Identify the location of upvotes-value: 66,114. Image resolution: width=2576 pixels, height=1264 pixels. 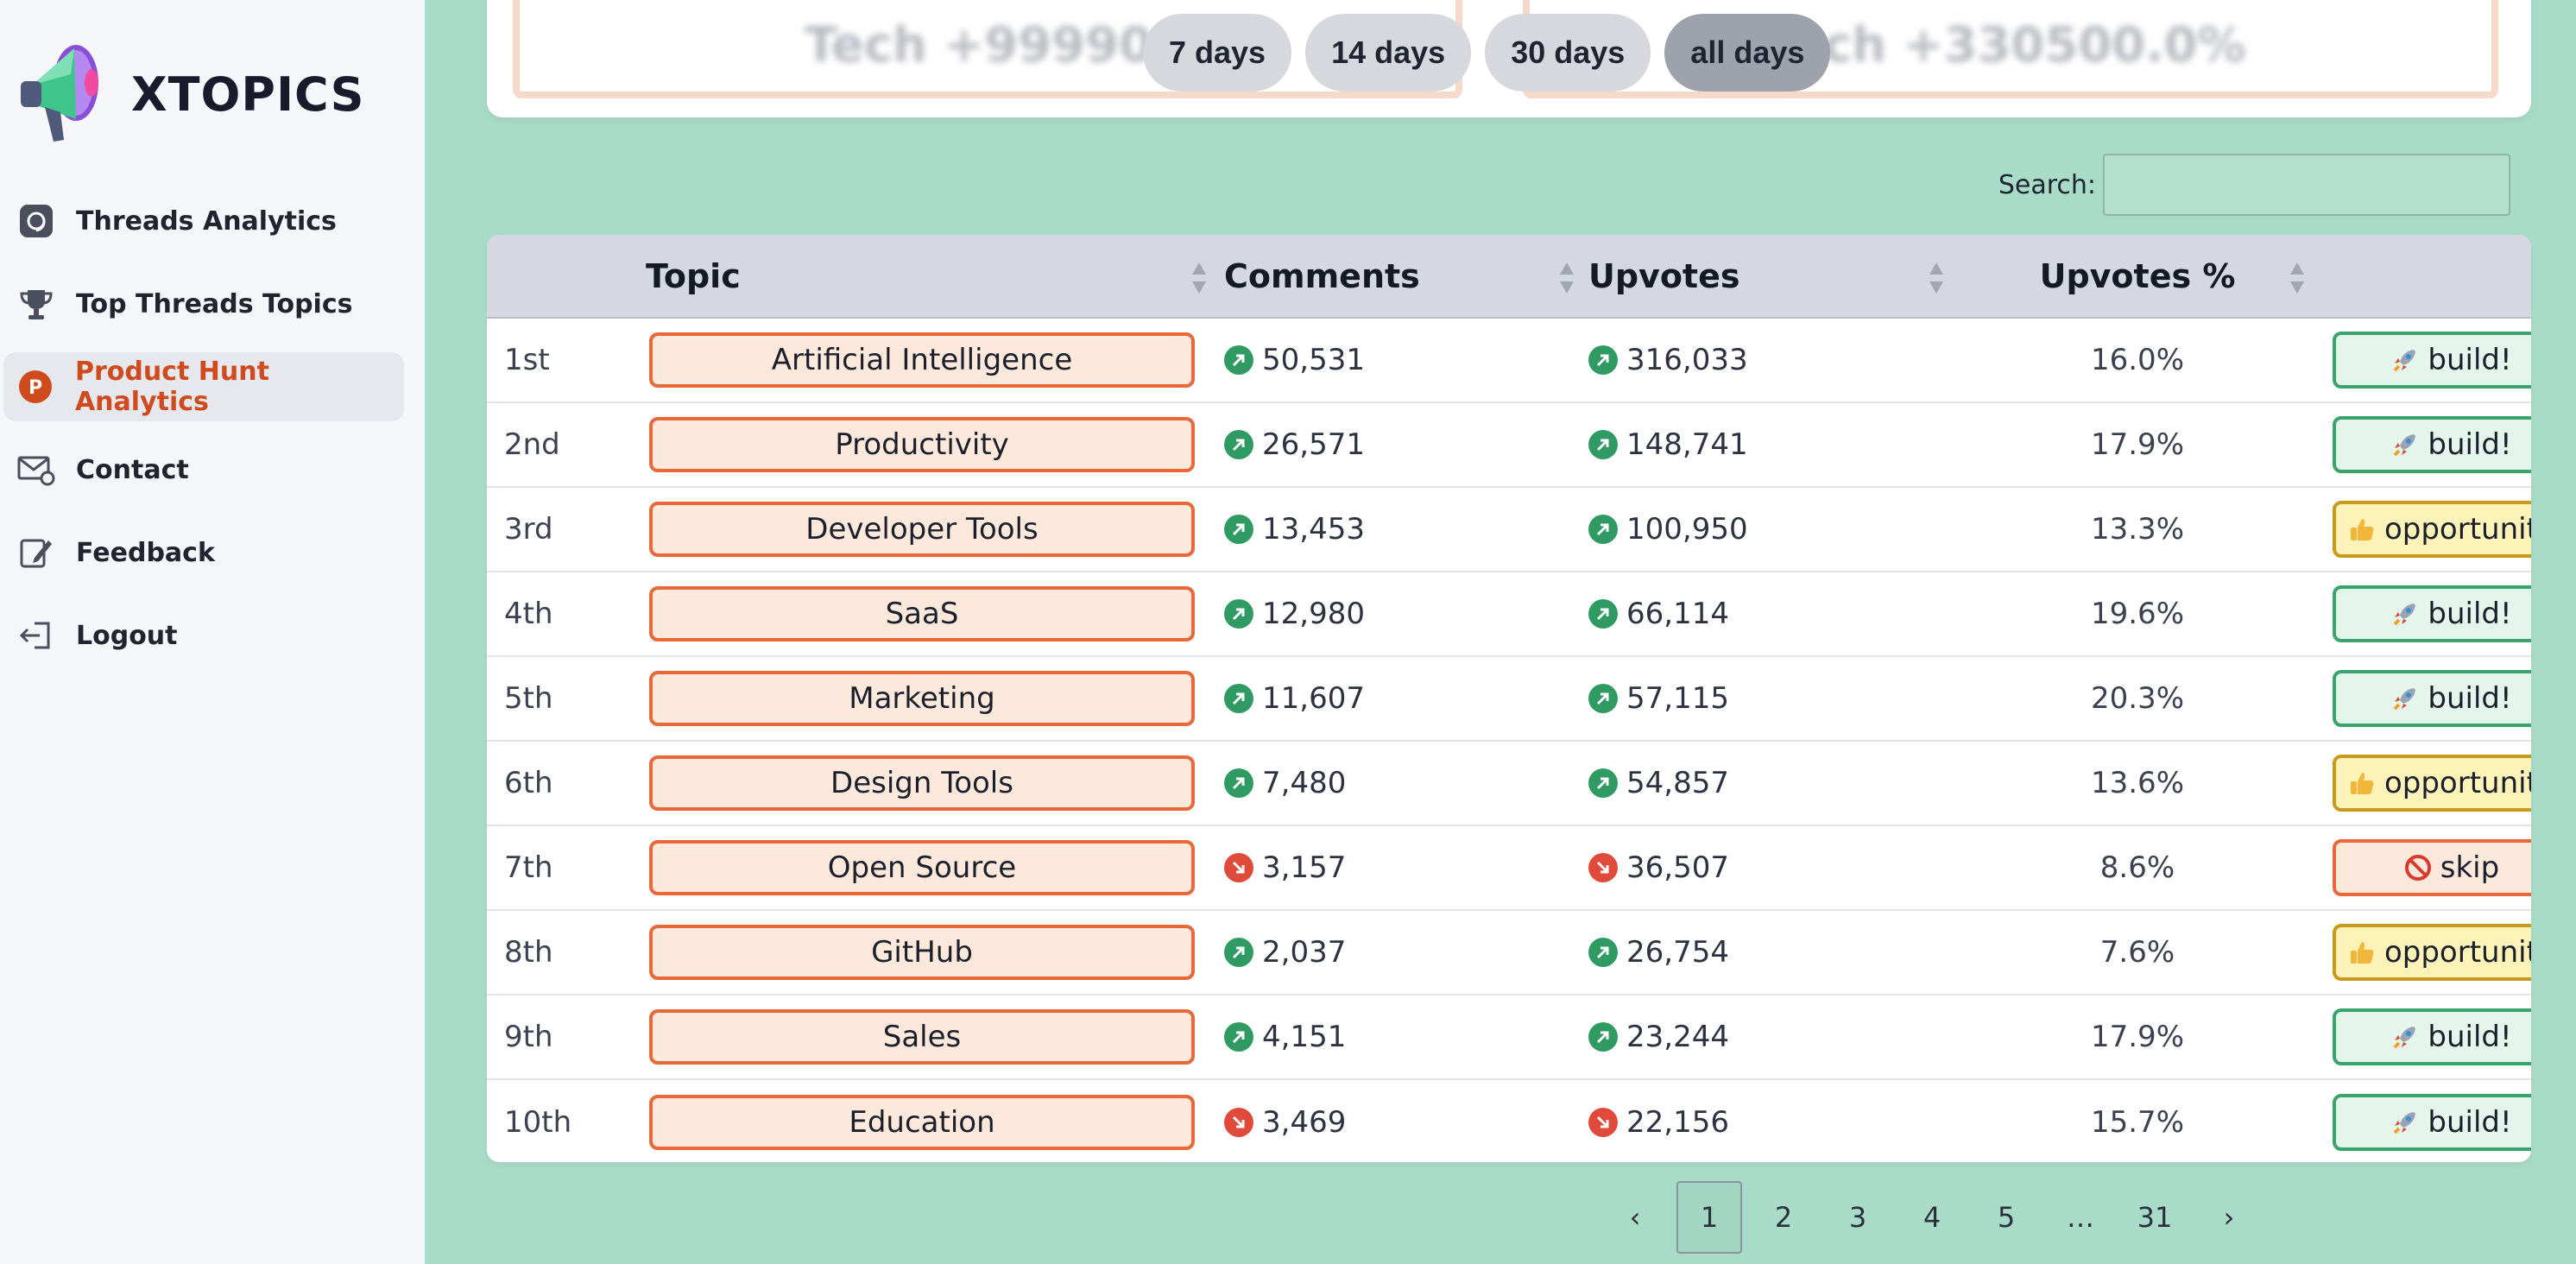
(1677, 614).